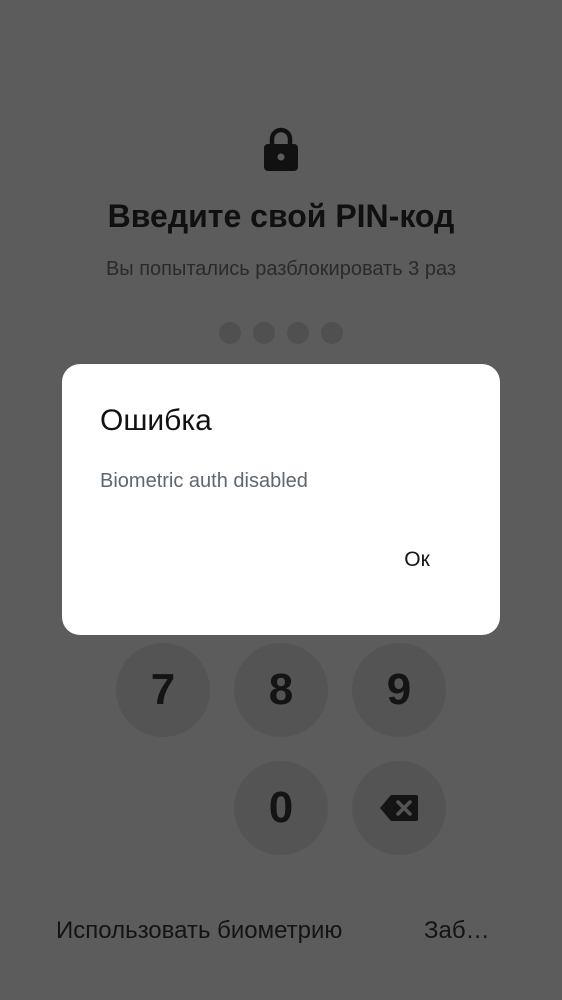 Image resolution: width=562 pixels, height=1000 pixels. Describe the element at coordinates (399, 690) in the screenshot. I see `keypad-key-9: 9` at that location.